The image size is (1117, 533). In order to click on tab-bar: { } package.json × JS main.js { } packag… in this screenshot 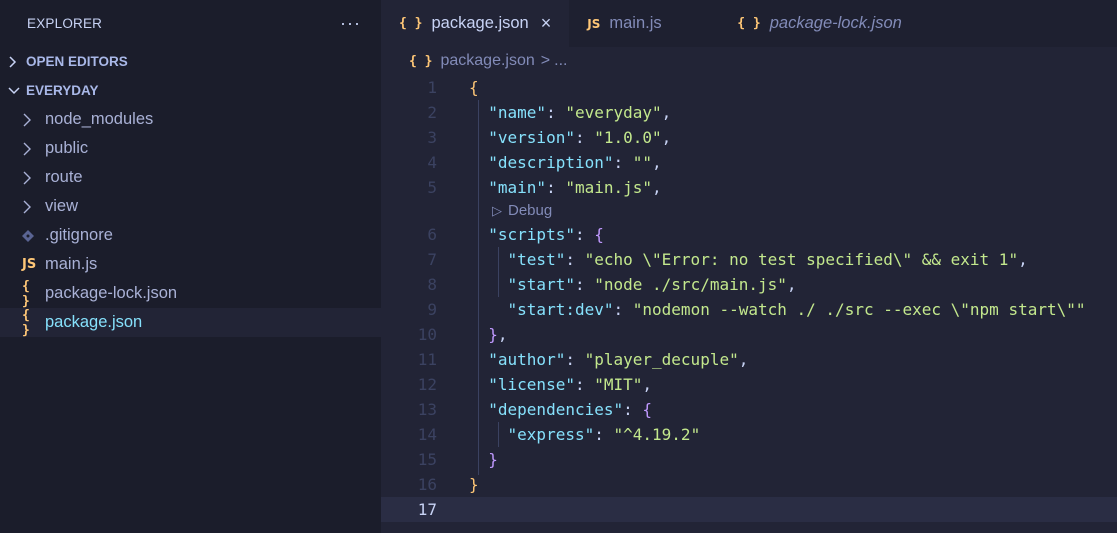, I will do `click(749, 23)`.